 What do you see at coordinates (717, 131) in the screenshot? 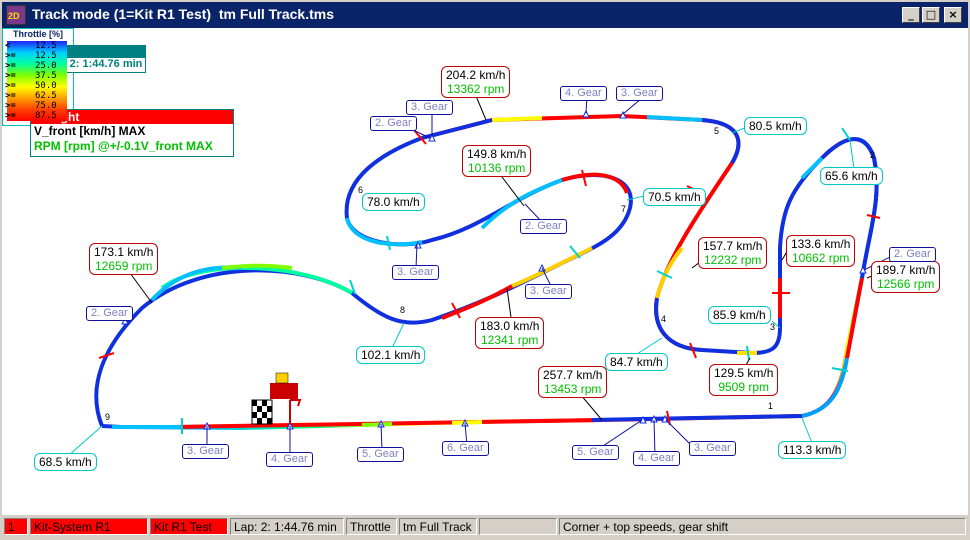
I see `sector-number: 5` at bounding box center [717, 131].